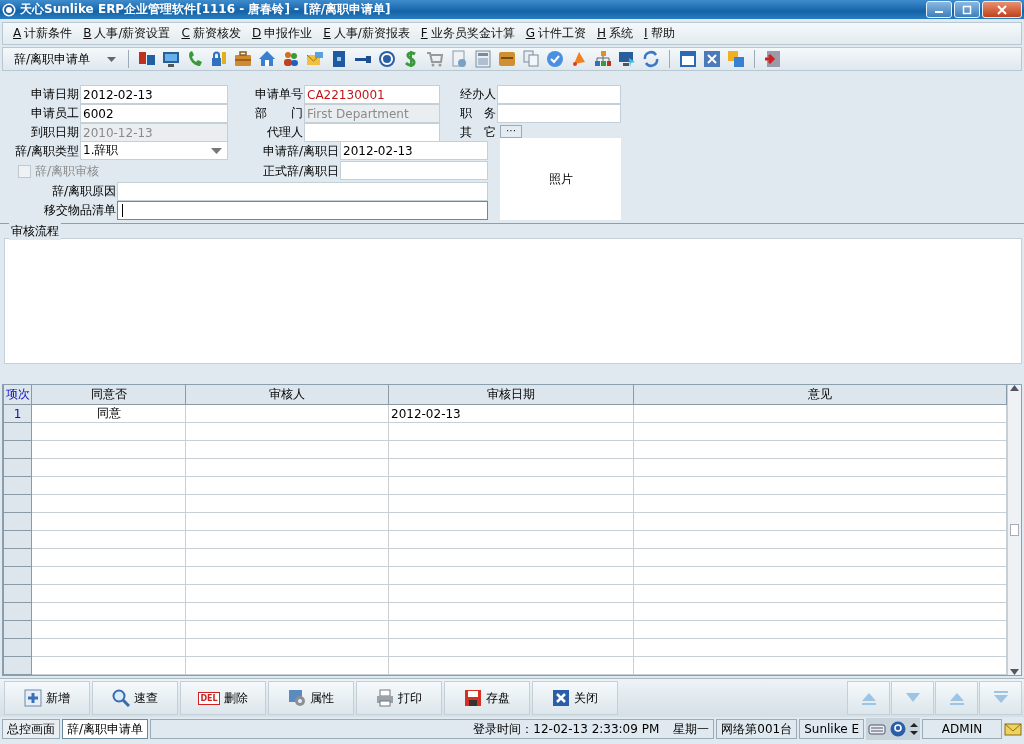 The image size is (1024, 744). Describe the element at coordinates (311, 698) in the screenshot. I see `toolbar-button: 属性` at that location.